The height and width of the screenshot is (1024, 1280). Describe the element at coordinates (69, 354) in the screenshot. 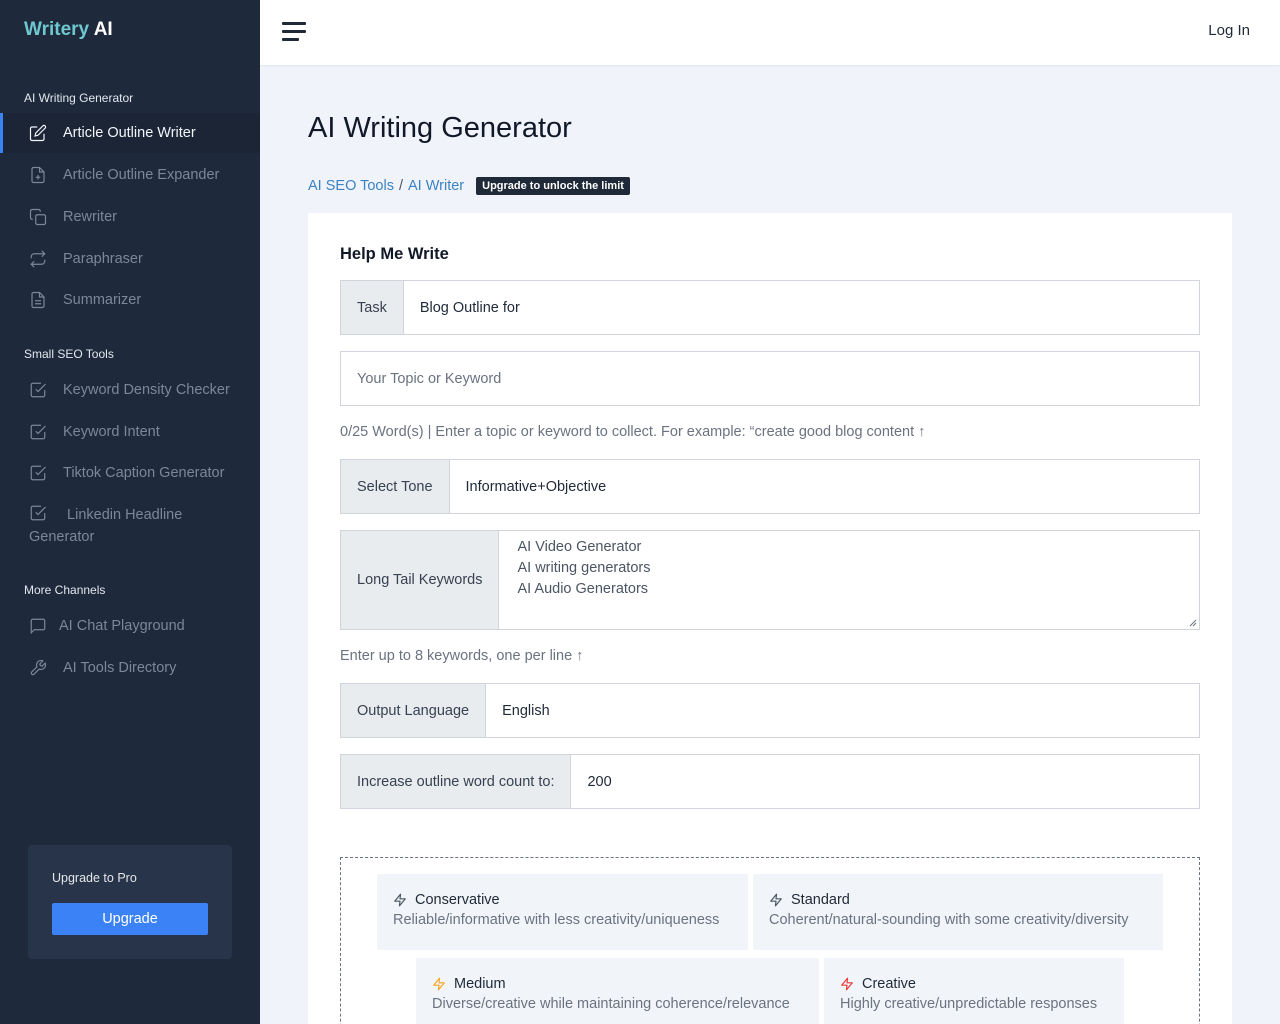

I see `section-title-small-seo-tools: Small SEO Tools` at that location.